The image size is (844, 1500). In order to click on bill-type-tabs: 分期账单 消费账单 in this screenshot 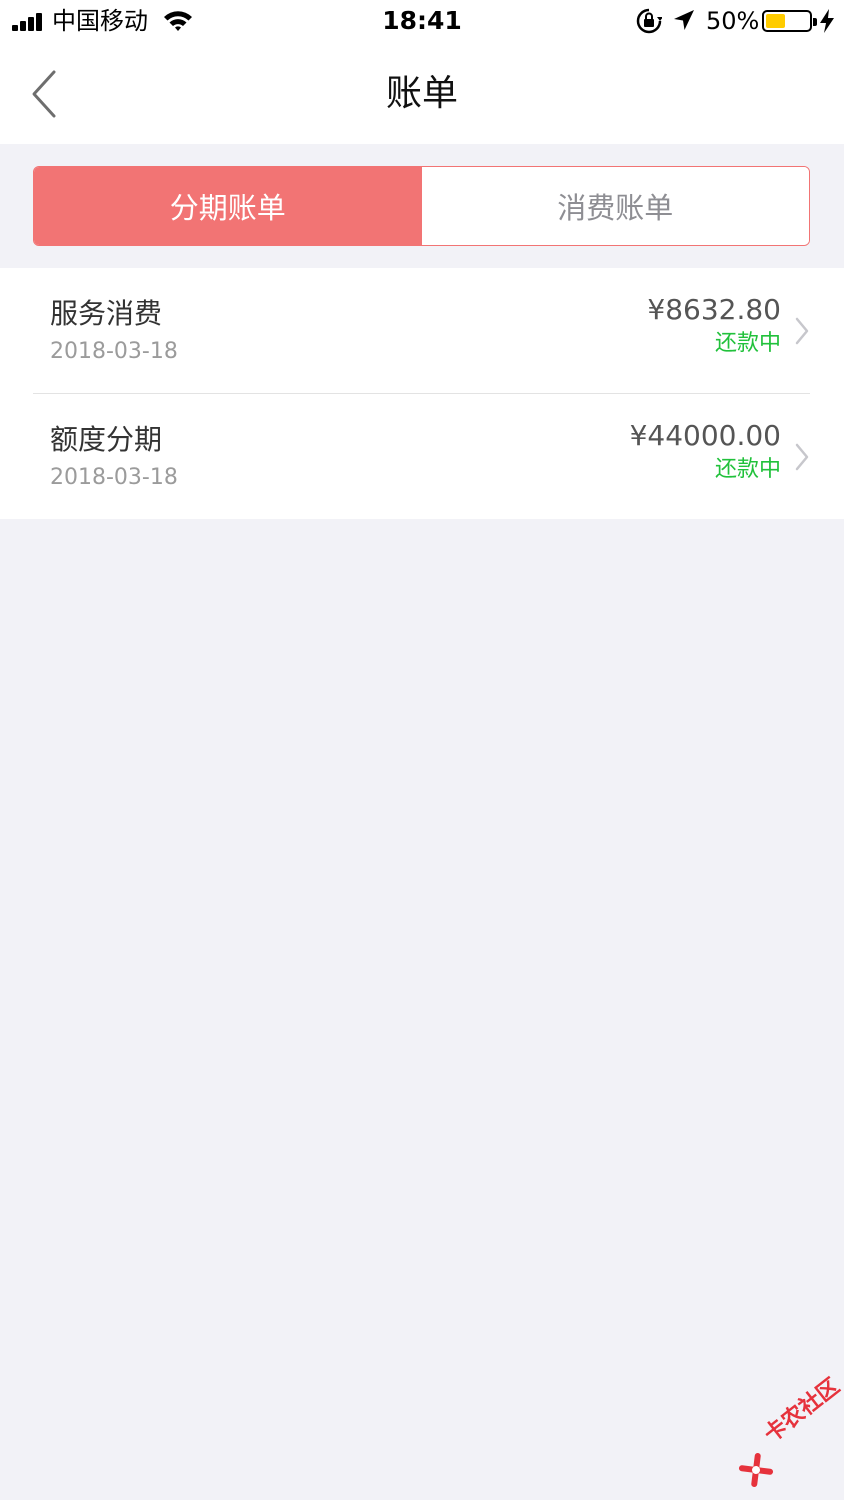, I will do `click(421, 206)`.